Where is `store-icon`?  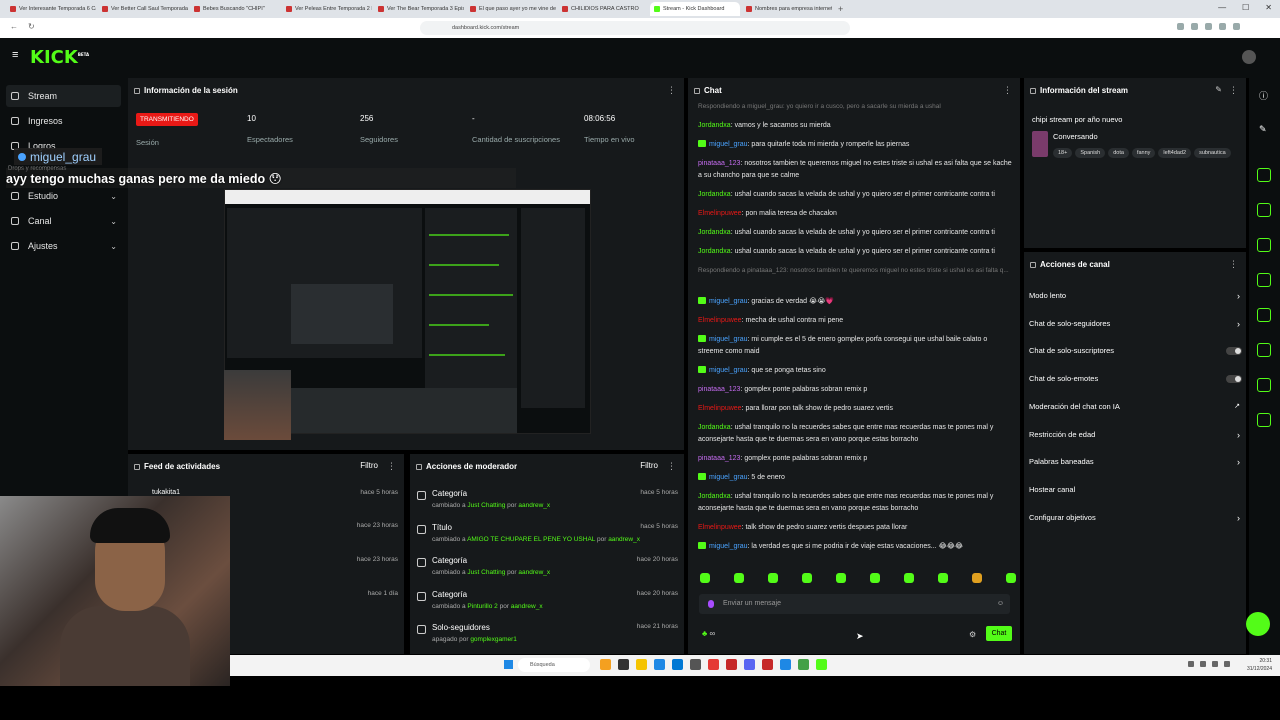 store-icon is located at coordinates (677, 664).